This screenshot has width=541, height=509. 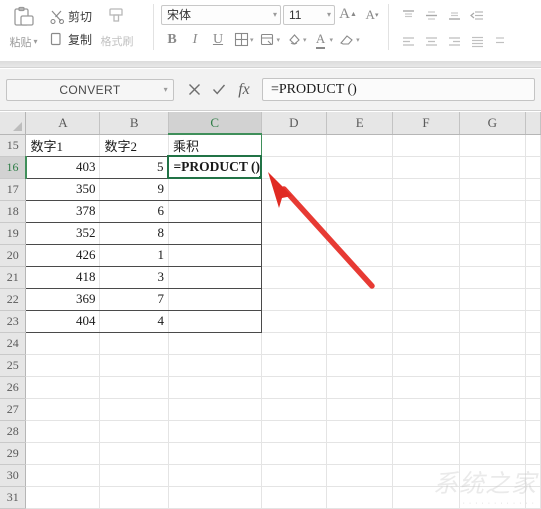 I want to click on row-header-26: 26, so click(x=13, y=387).